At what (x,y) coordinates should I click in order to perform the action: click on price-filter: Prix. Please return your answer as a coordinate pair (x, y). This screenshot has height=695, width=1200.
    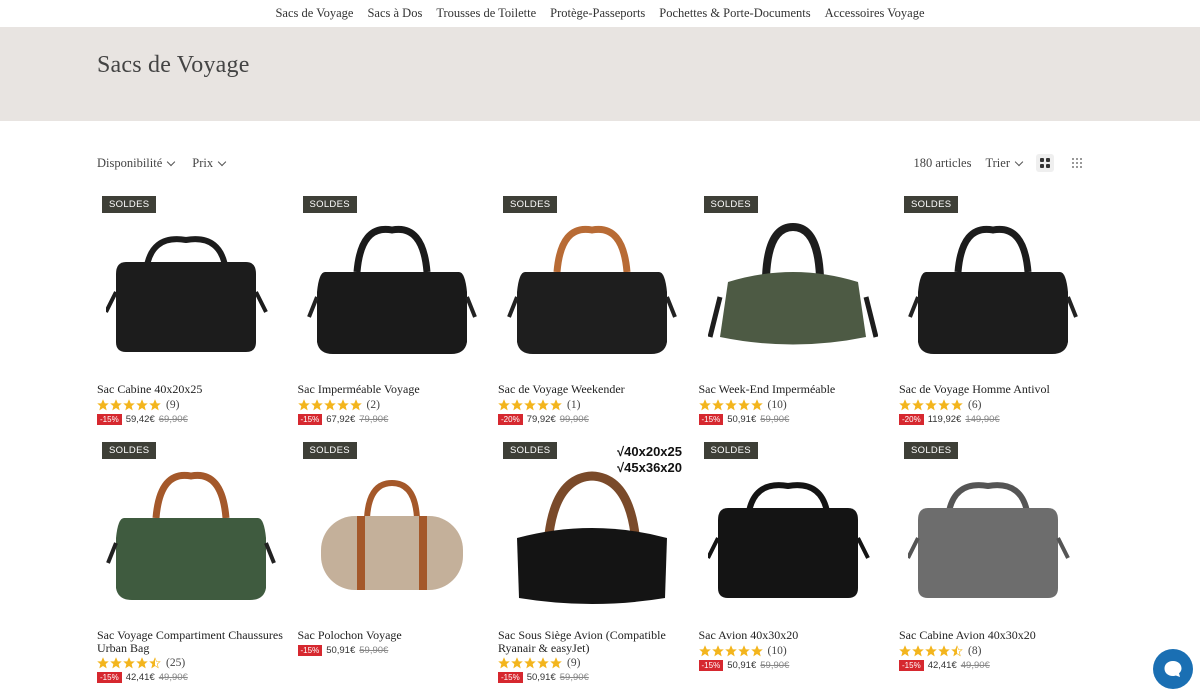
    Looking at the image, I should click on (209, 163).